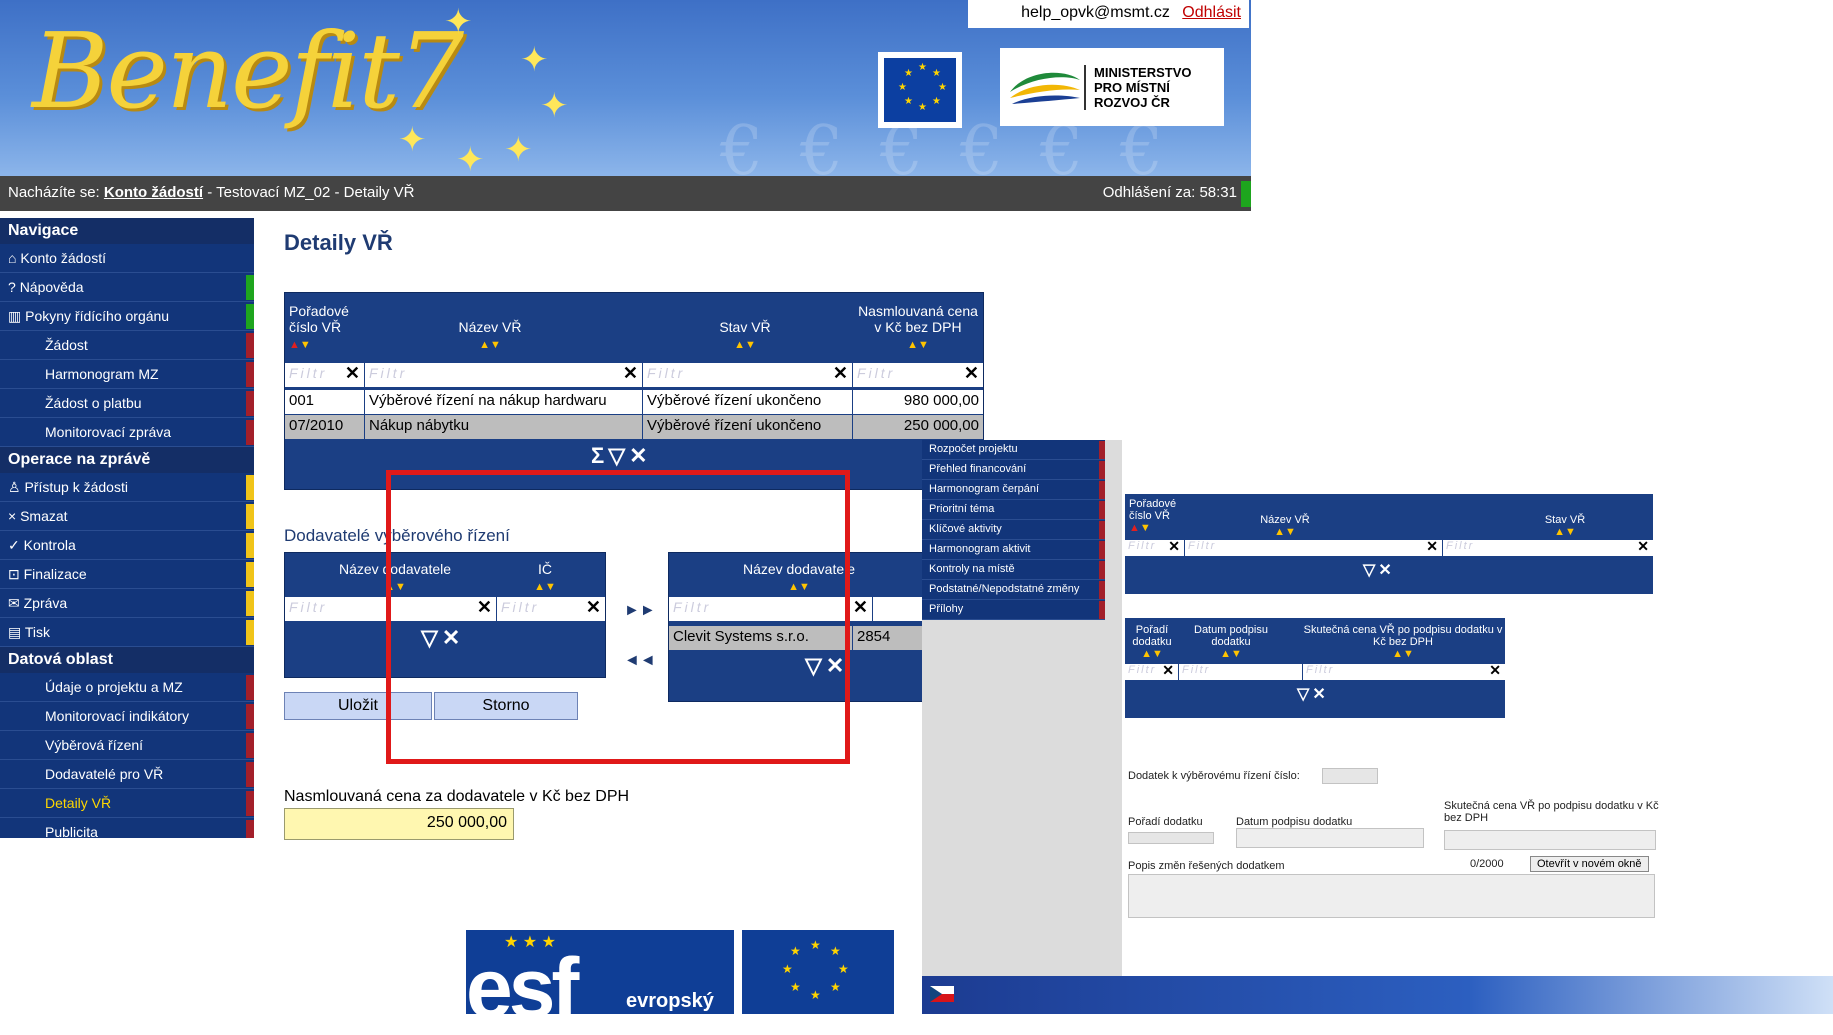 The height and width of the screenshot is (1035, 1833). What do you see at coordinates (127, 716) in the screenshot?
I see `sidebar-item-indicators: Monitorovací indikátory` at bounding box center [127, 716].